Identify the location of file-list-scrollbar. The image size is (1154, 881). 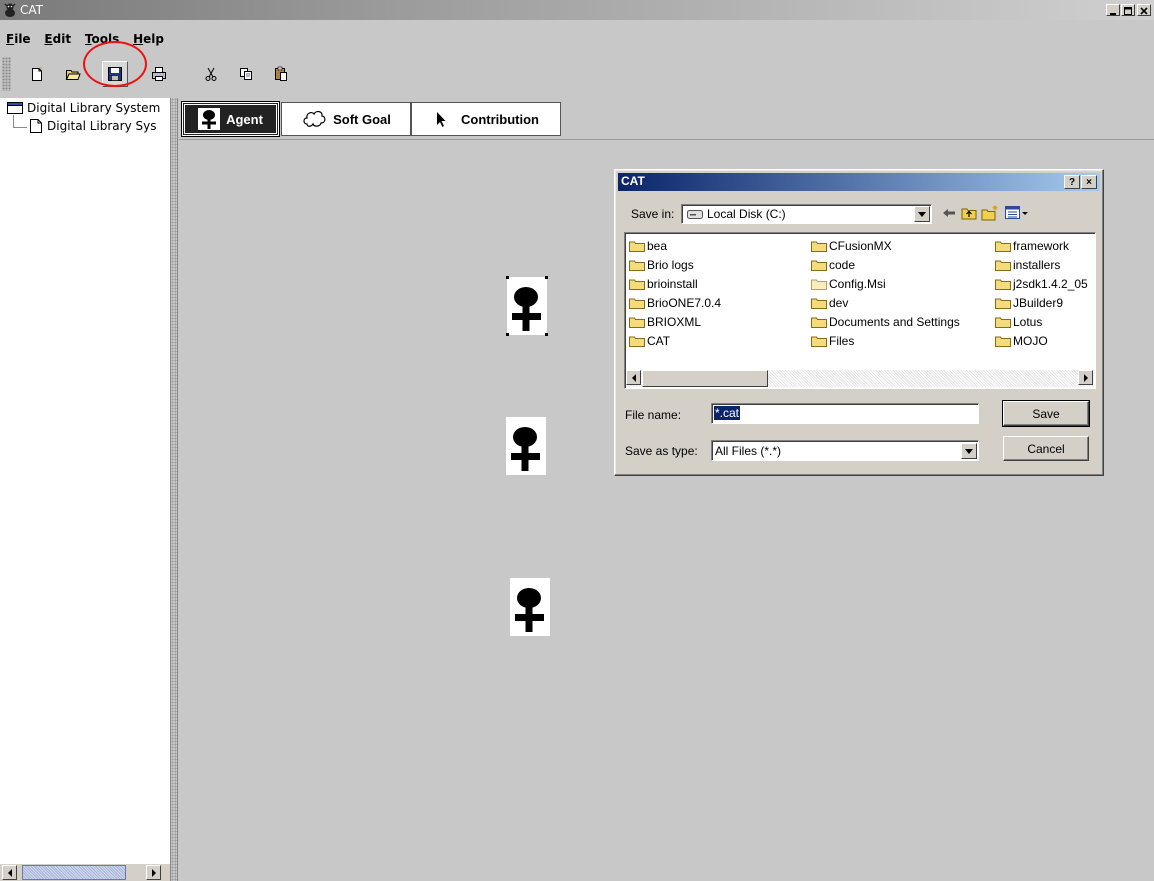
(860, 378).